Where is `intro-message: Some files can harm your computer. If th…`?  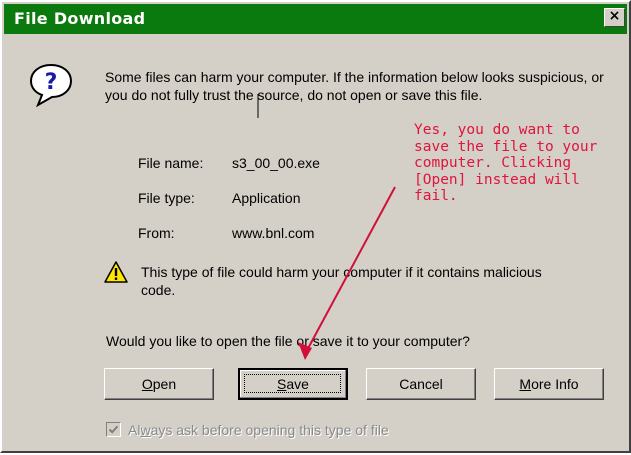 intro-message: Some files can harm your computer. If th… is located at coordinates (354, 86).